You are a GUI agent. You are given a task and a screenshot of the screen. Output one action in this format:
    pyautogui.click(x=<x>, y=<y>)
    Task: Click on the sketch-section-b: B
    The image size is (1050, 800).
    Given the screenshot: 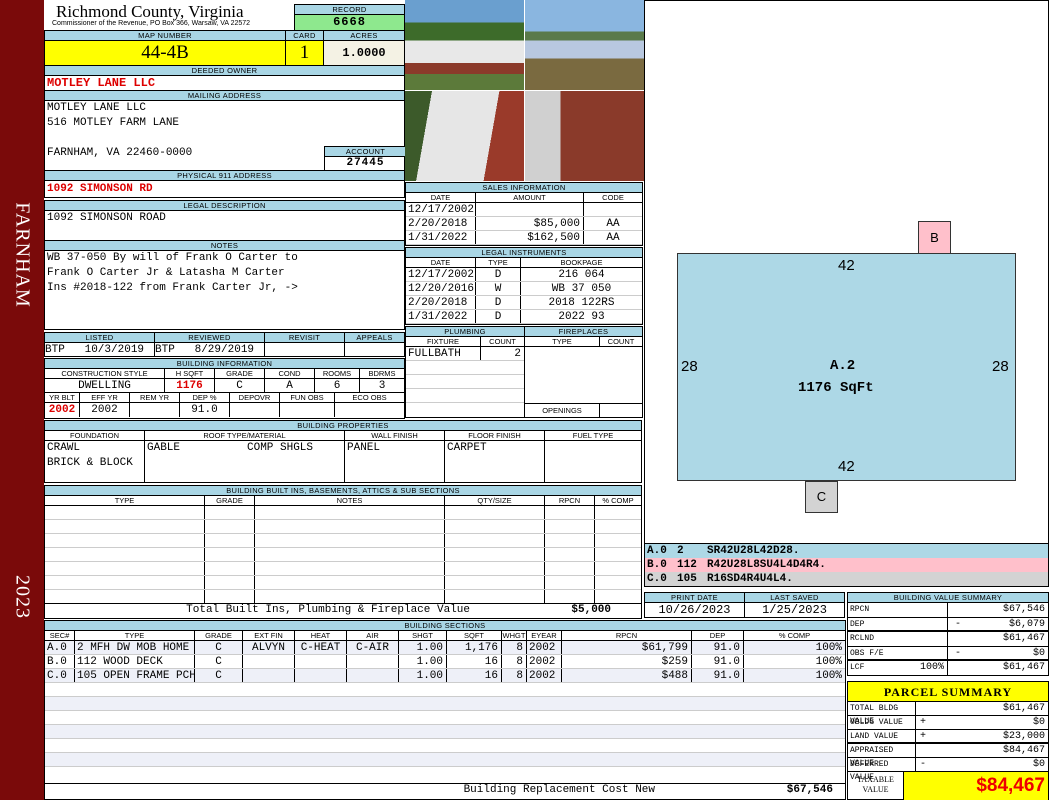 What is the action you would take?
    pyautogui.click(x=934, y=237)
    